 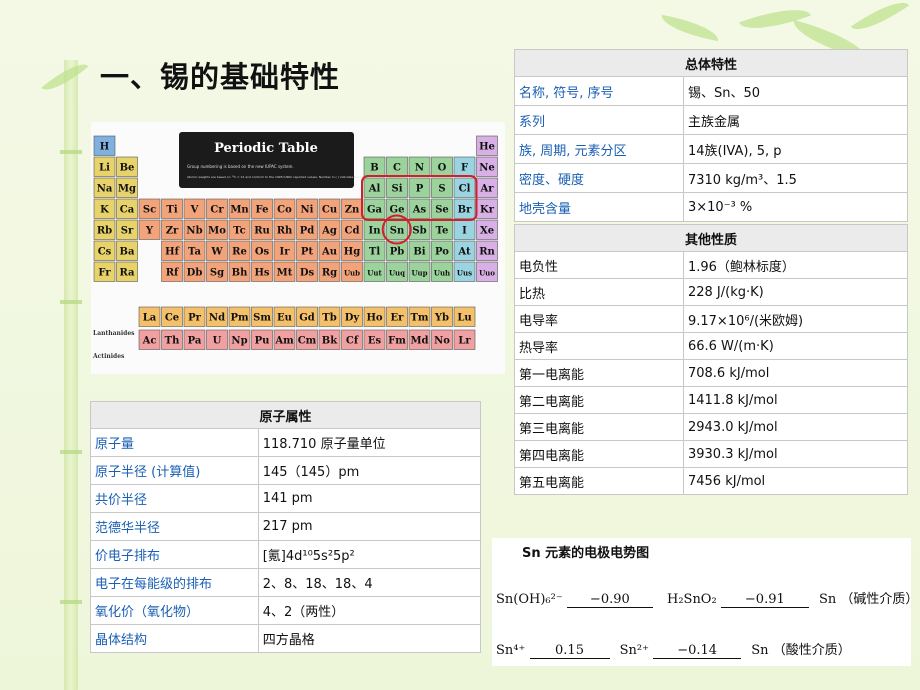 I want to click on element-symbol: Ni, so click(x=307, y=210).